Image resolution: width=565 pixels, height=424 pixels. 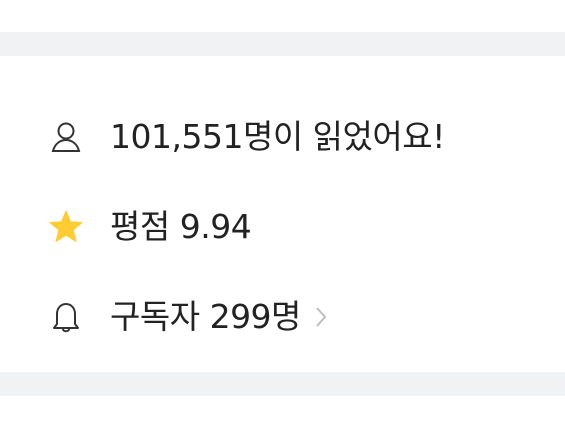 I want to click on rating-text: 평점 9.94, so click(x=181, y=226).